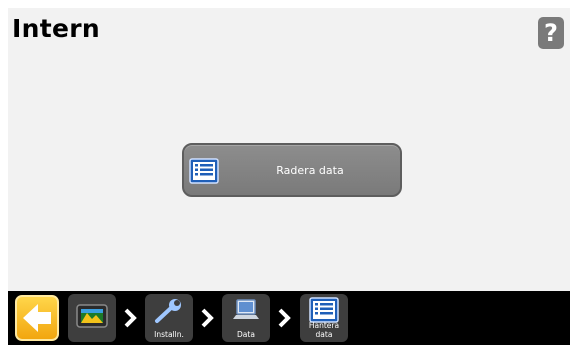 Image resolution: width=570 pixels, height=345 pixels. I want to click on breadcrumb-home, so click(92, 318).